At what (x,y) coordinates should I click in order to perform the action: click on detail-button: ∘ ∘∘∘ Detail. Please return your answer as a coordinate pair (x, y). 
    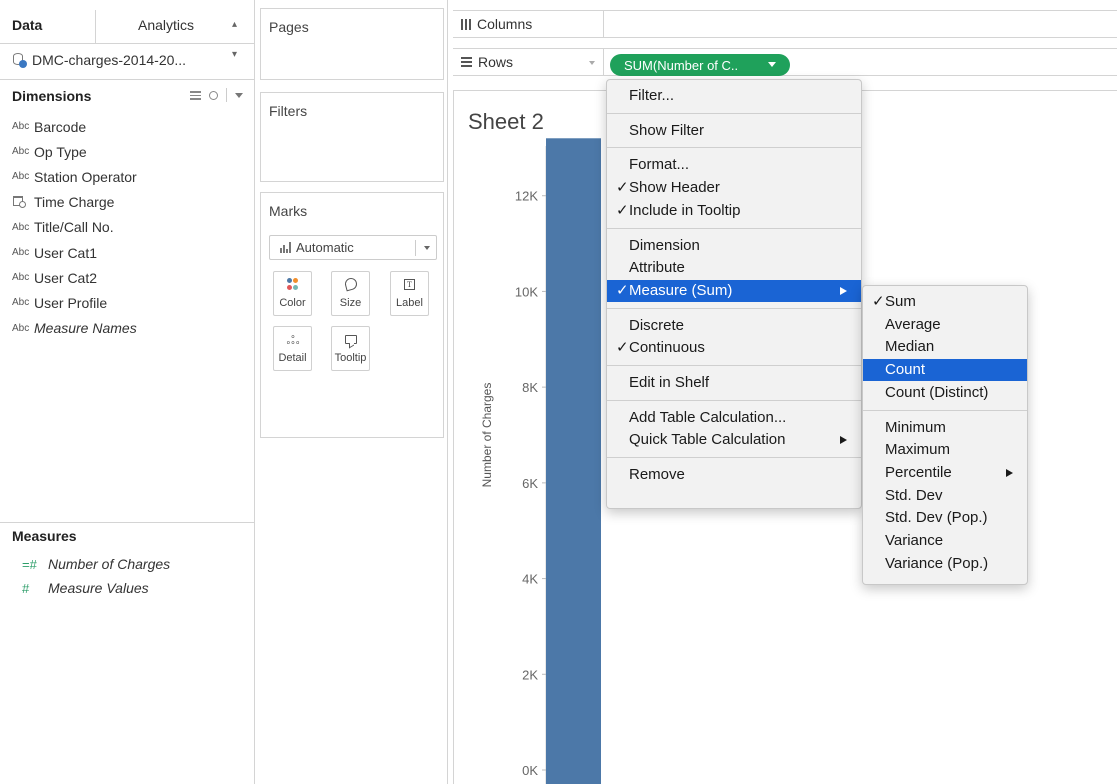
    Looking at the image, I should click on (292, 348).